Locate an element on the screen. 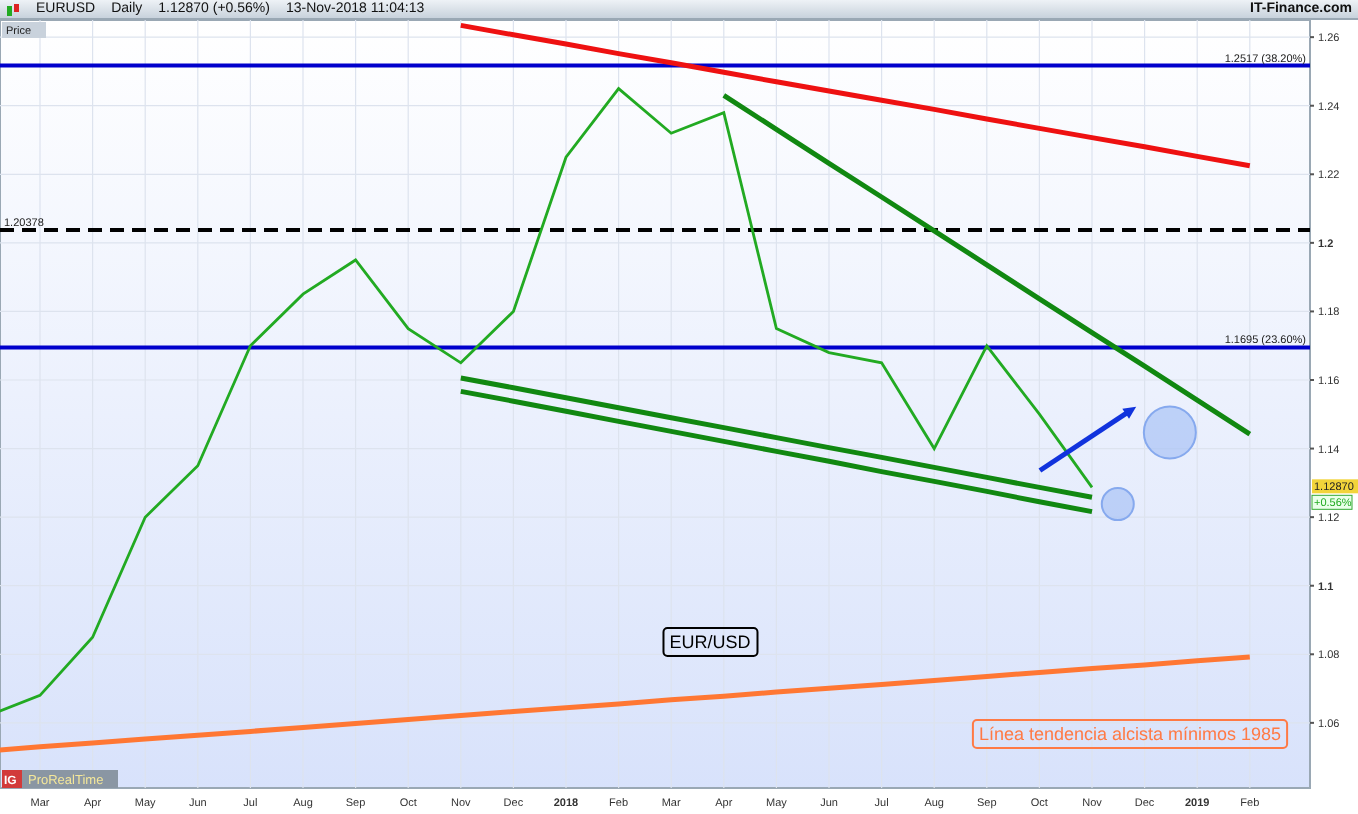 The height and width of the screenshot is (814, 1358). annotation-box: EUR/USD is located at coordinates (710, 642).